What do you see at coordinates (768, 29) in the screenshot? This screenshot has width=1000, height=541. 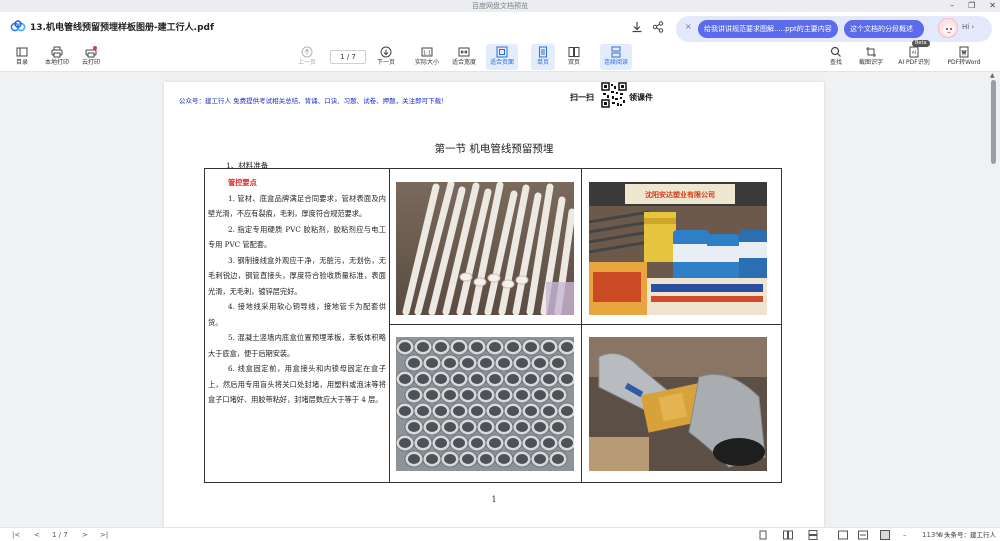 I see `ai-suggestion-main-content: 给我讲讲规范要求图解.....ppt的主要内容` at bounding box center [768, 29].